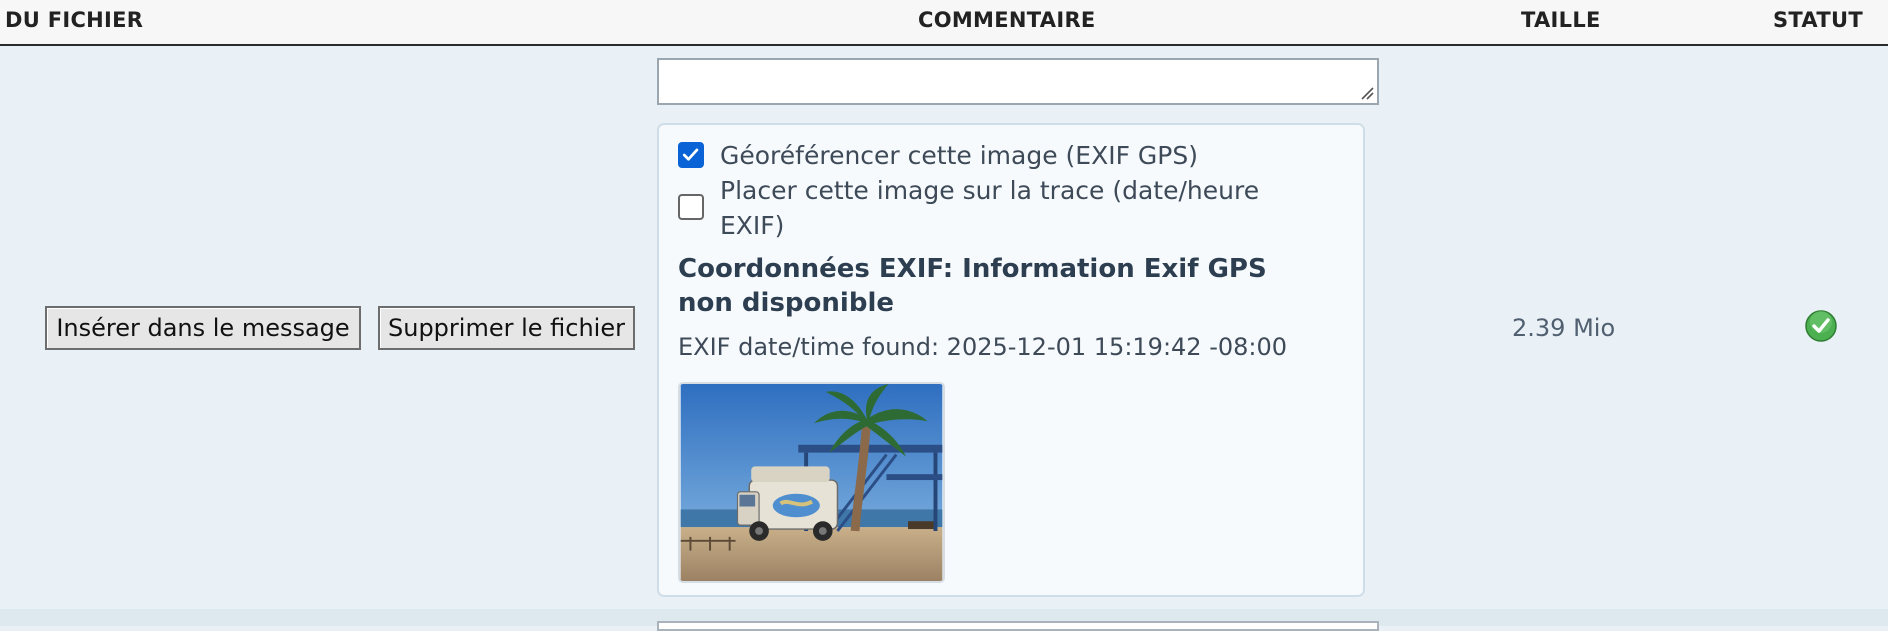  What do you see at coordinates (1561, 20) in the screenshot?
I see `column-header-size: TAILLE` at bounding box center [1561, 20].